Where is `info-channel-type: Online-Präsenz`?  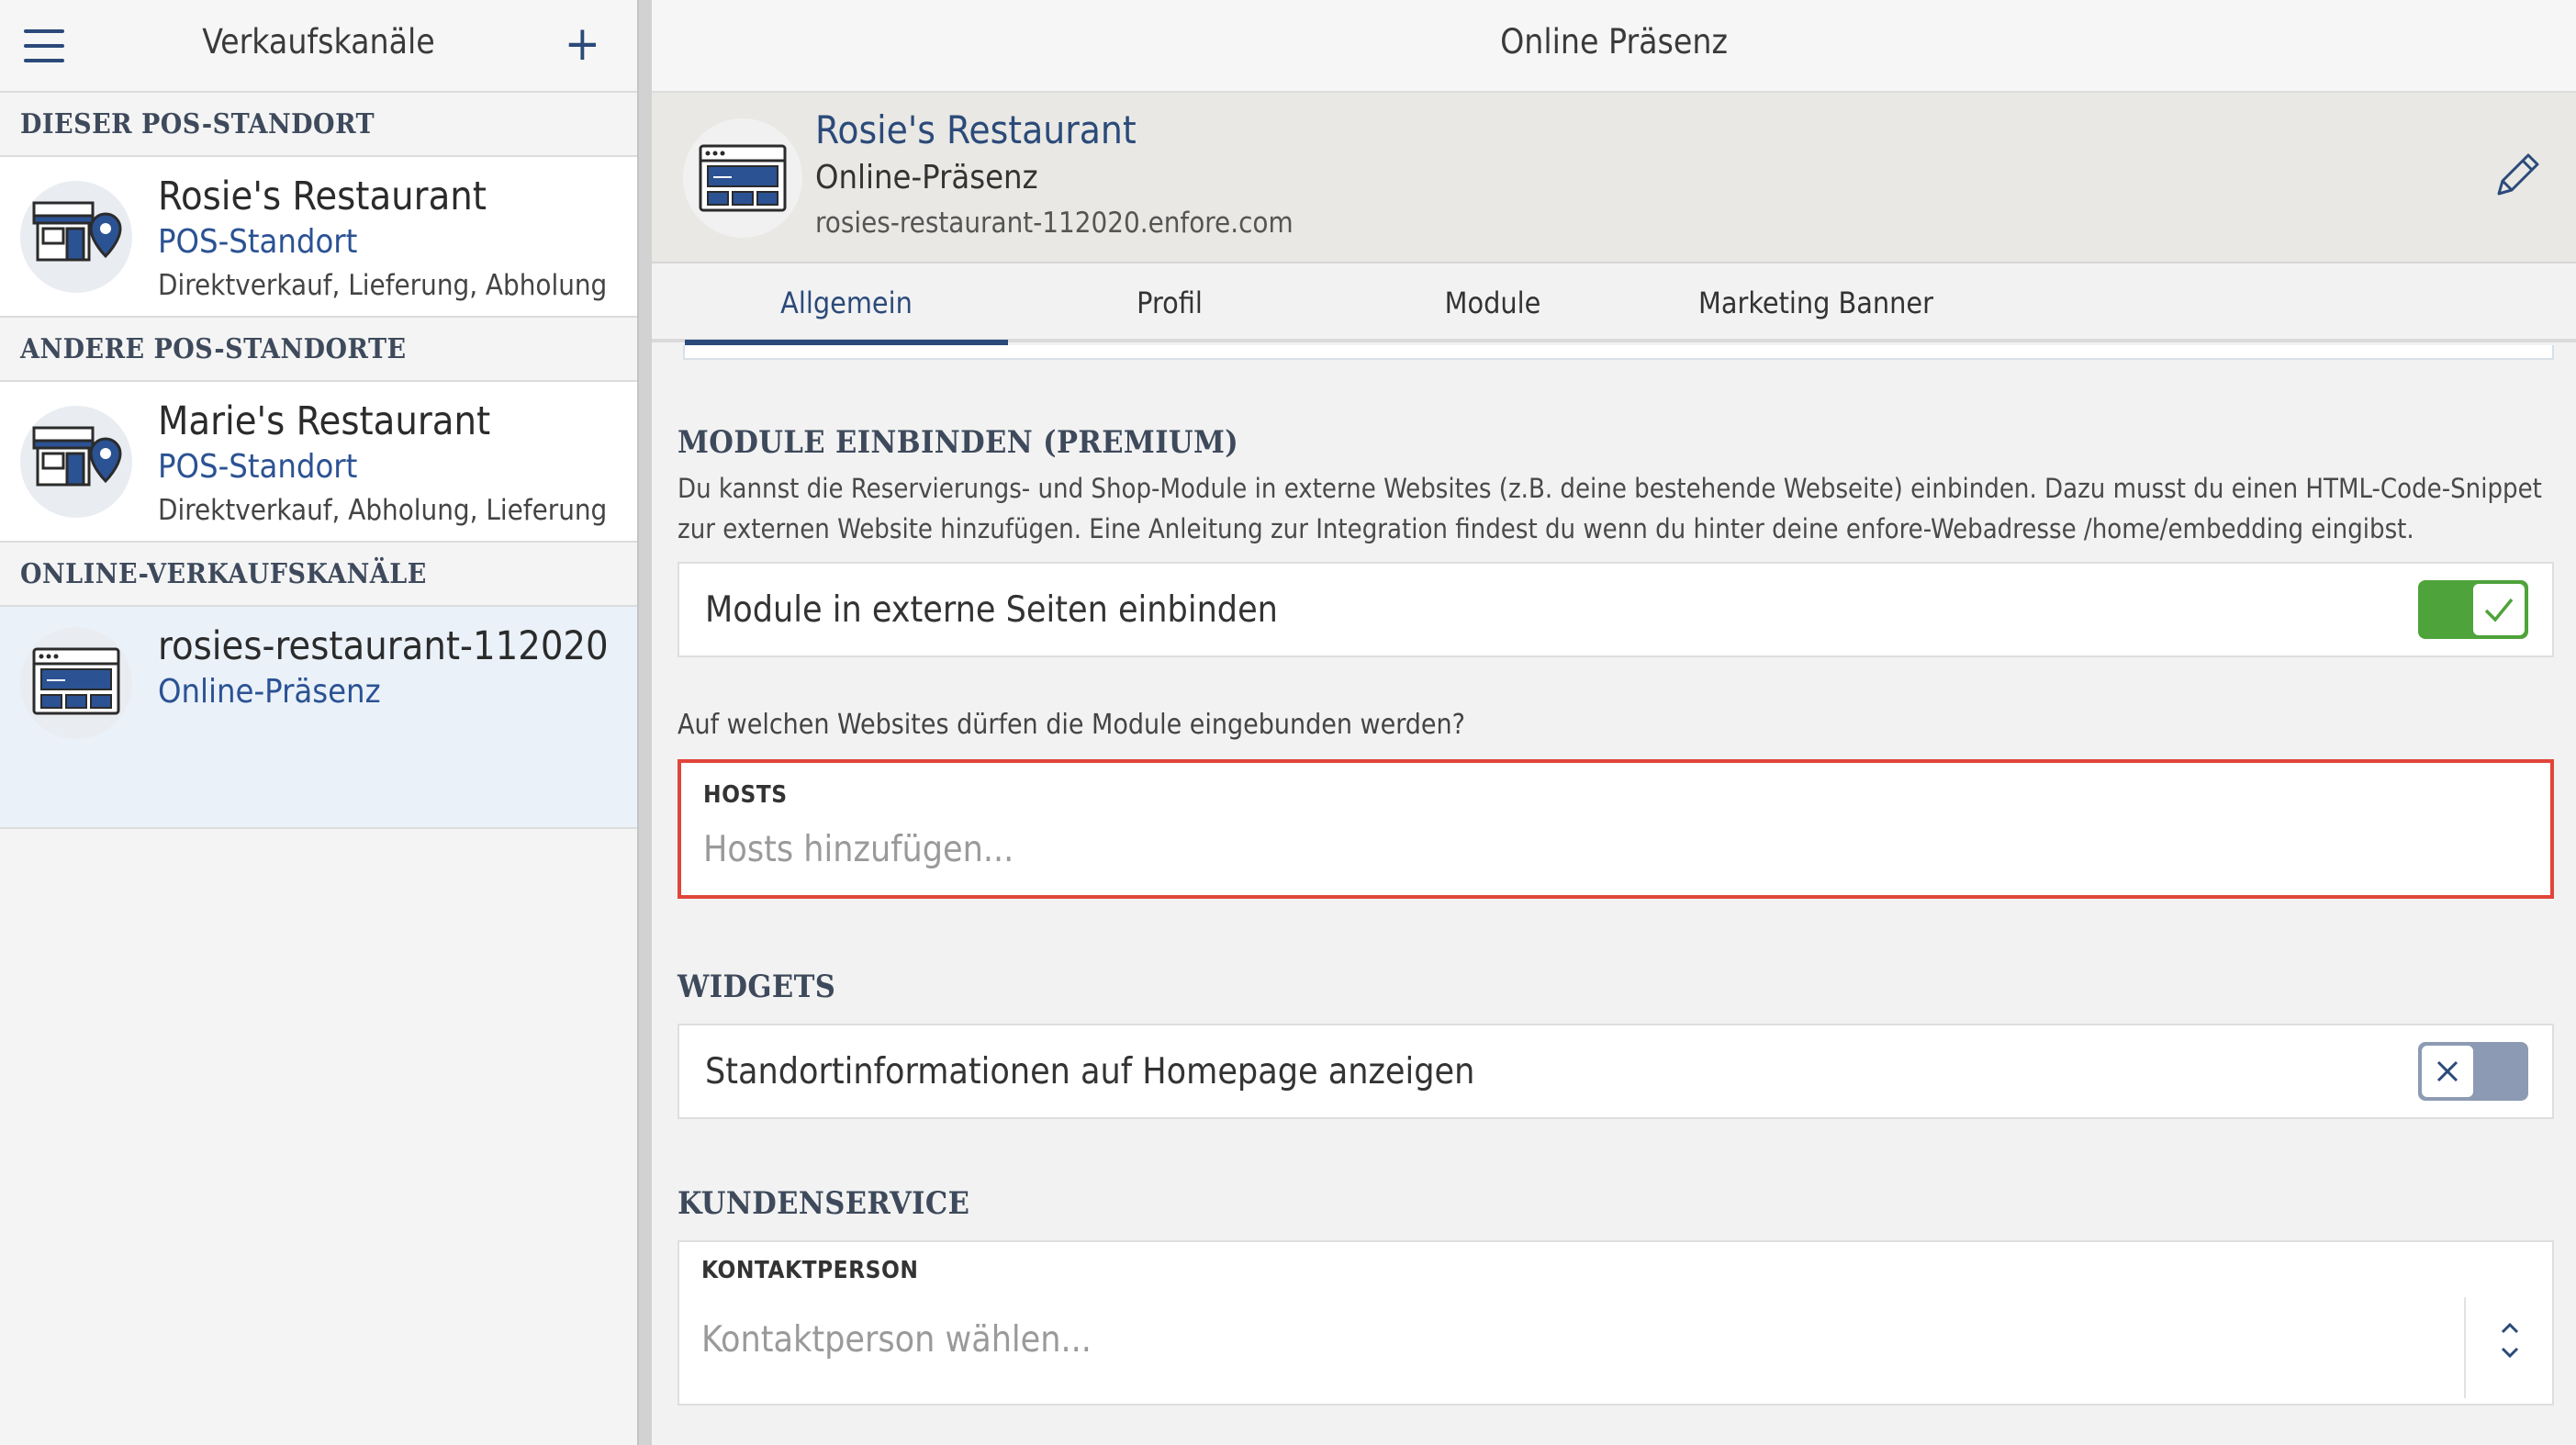 info-channel-type: Online-Präsenz is located at coordinates (926, 177).